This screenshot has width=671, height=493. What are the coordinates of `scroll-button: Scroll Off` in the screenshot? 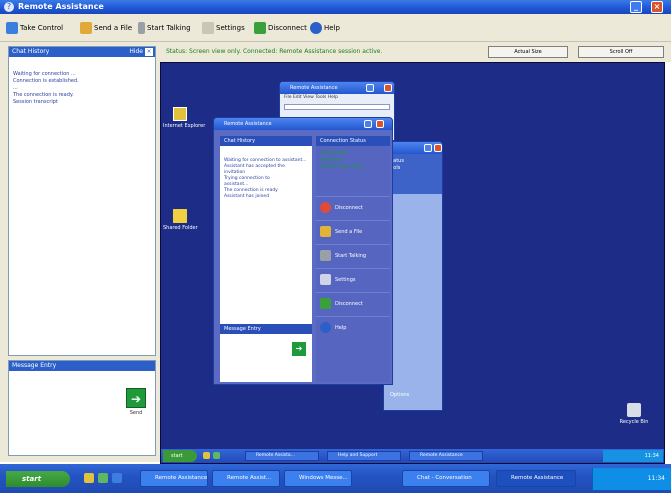 It's located at (621, 52).